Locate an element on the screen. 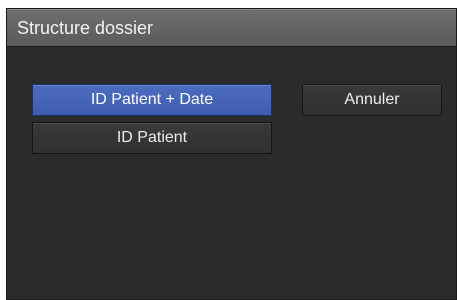 Image resolution: width=457 pixels, height=300 pixels. dialog-title-bar: Structure dossier is located at coordinates (231, 28).